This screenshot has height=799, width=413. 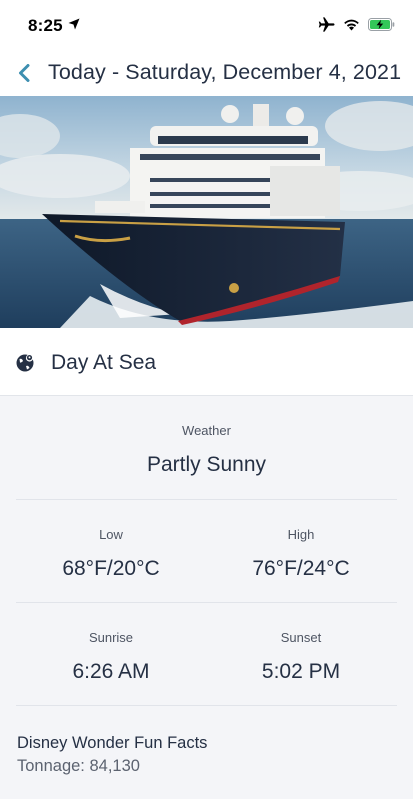 I want to click on battery-charging-icon, so click(x=381, y=24).